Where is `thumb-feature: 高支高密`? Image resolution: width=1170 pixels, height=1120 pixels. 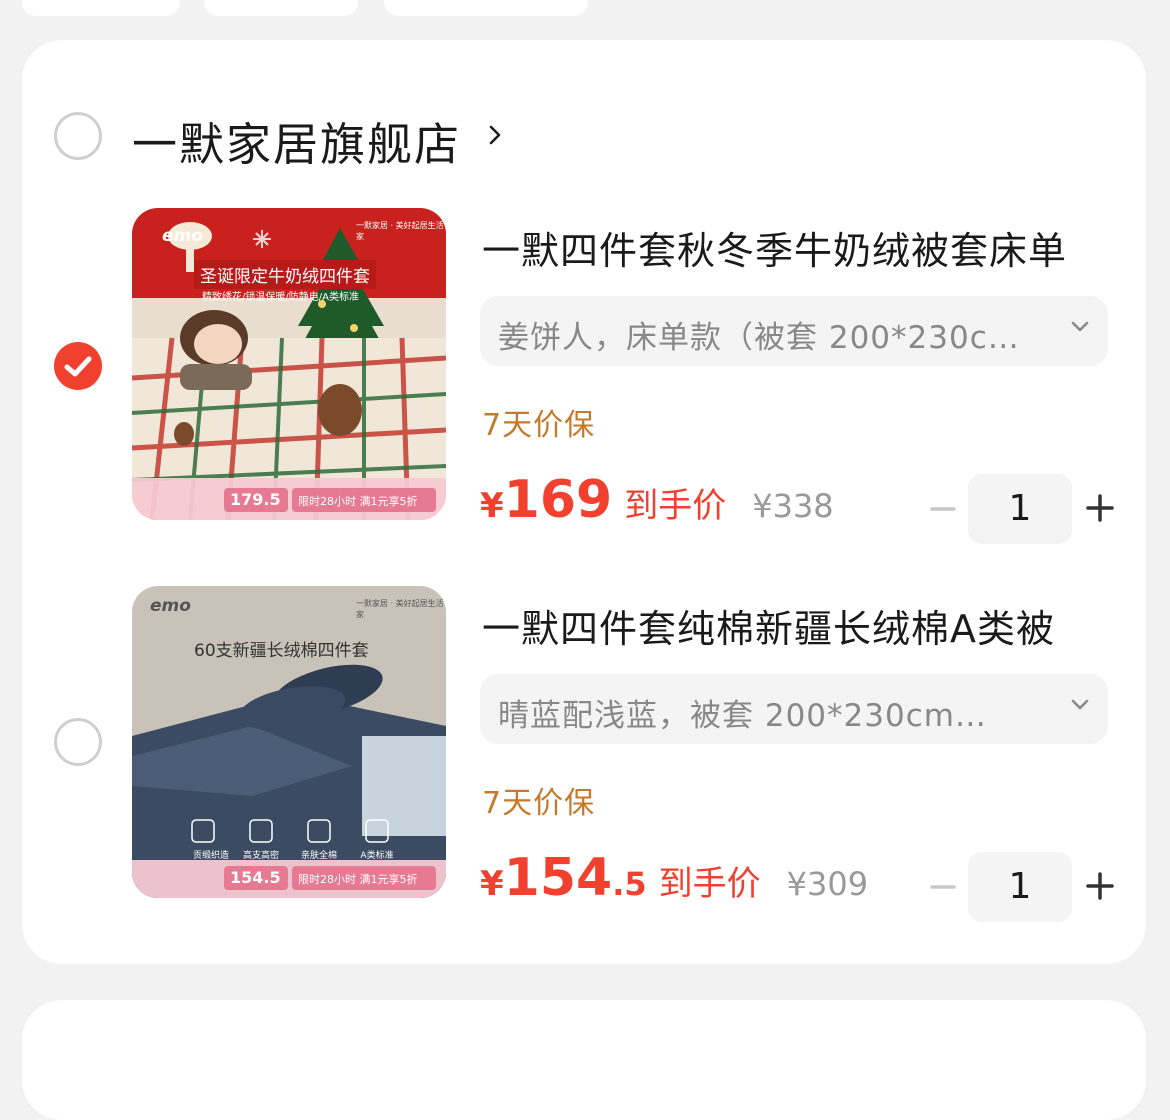
thumb-feature: 高支高密 is located at coordinates (260, 856).